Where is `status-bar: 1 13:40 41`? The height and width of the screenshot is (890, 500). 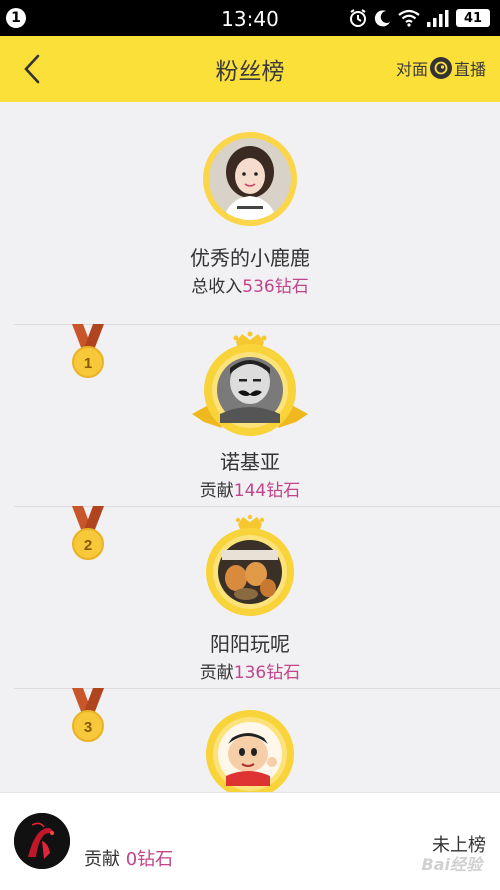 status-bar: 1 13:40 41 is located at coordinates (250, 18).